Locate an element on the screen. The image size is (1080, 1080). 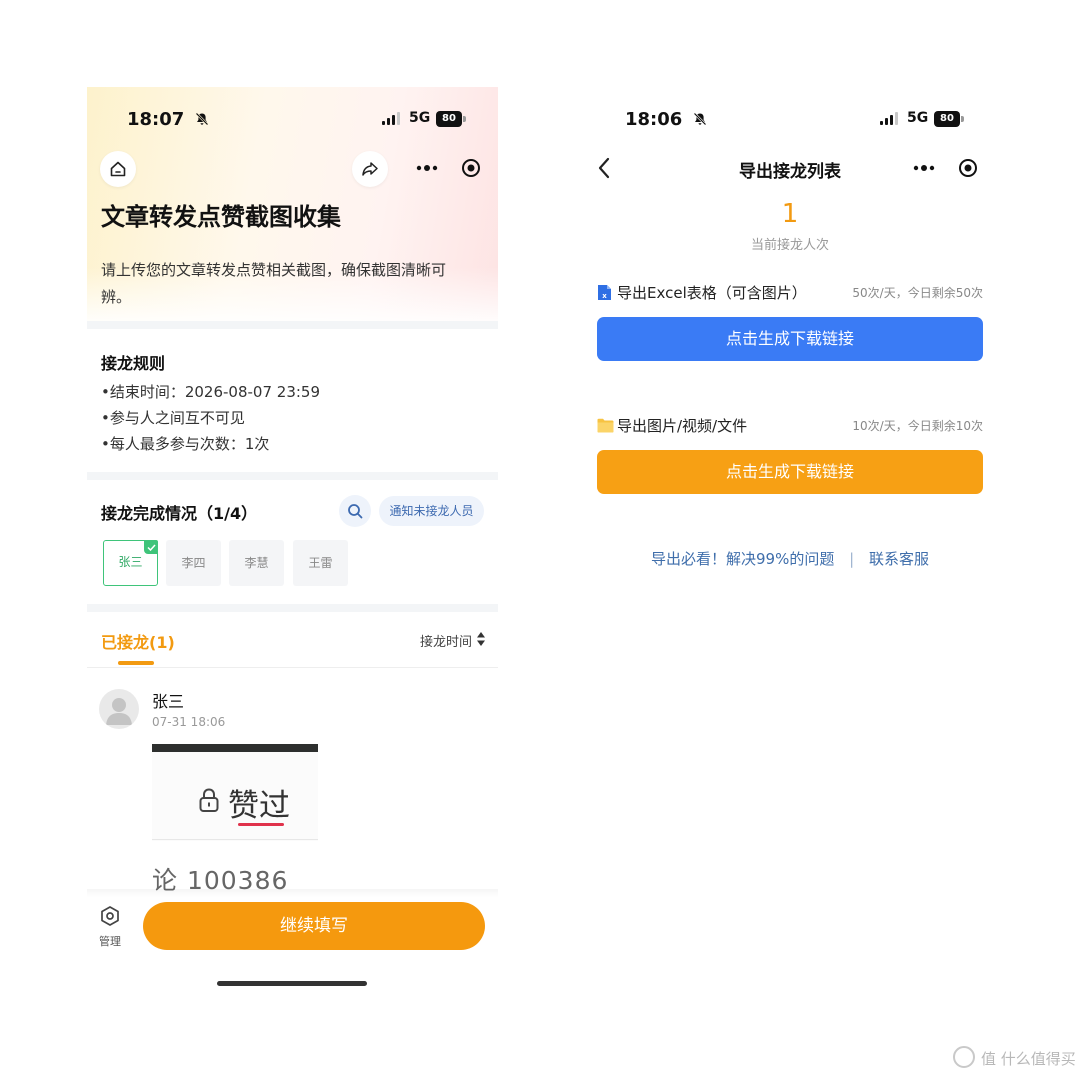
generate-excel-link-button: 点击生成下载链接 is located at coordinates (790, 339).